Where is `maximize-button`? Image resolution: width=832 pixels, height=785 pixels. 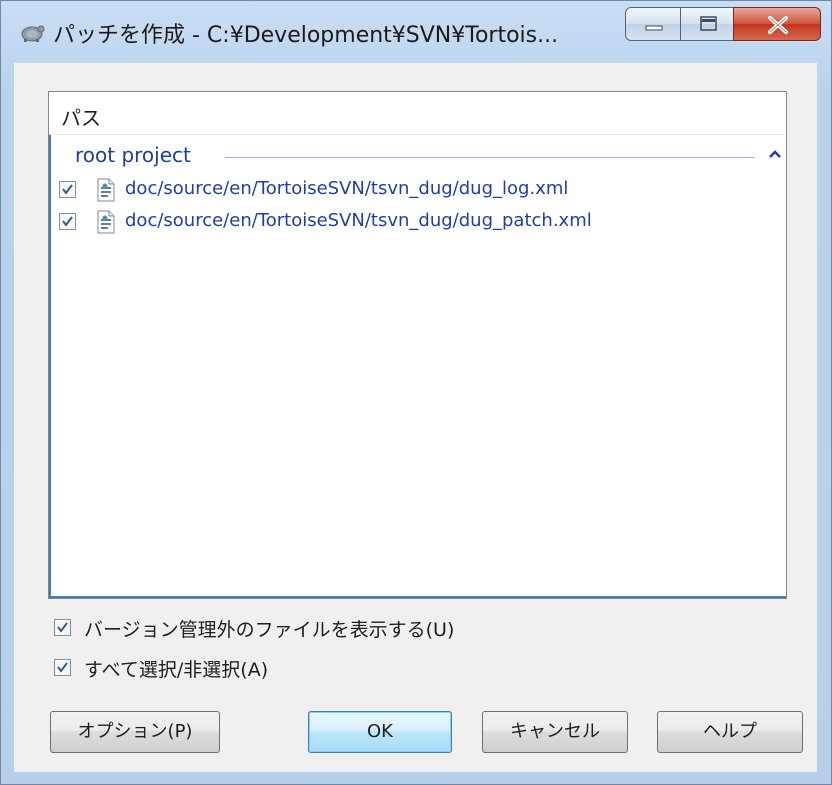
maximize-button is located at coordinates (707, 24).